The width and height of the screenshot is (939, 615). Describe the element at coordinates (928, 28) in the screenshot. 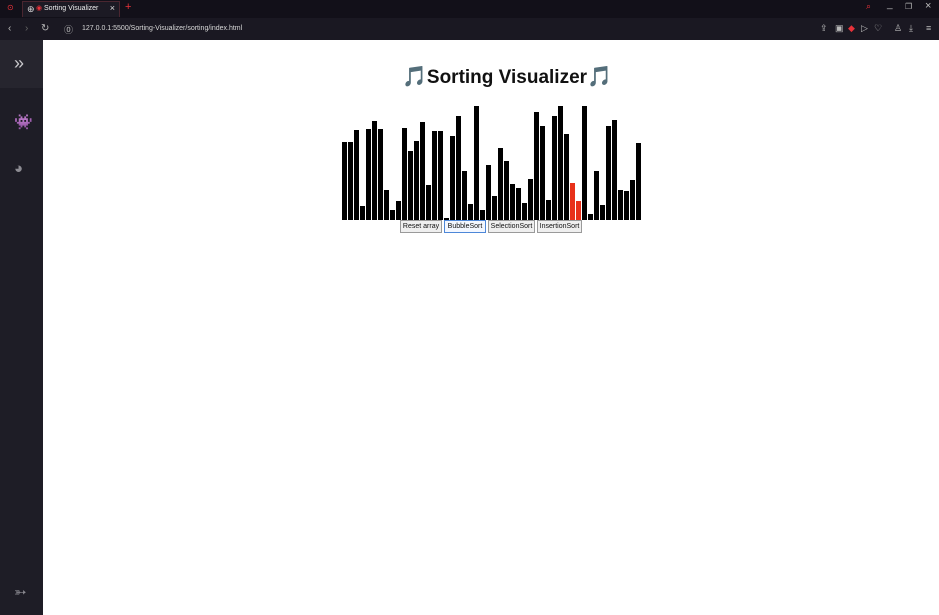

I see `menu-icon: ≡` at that location.